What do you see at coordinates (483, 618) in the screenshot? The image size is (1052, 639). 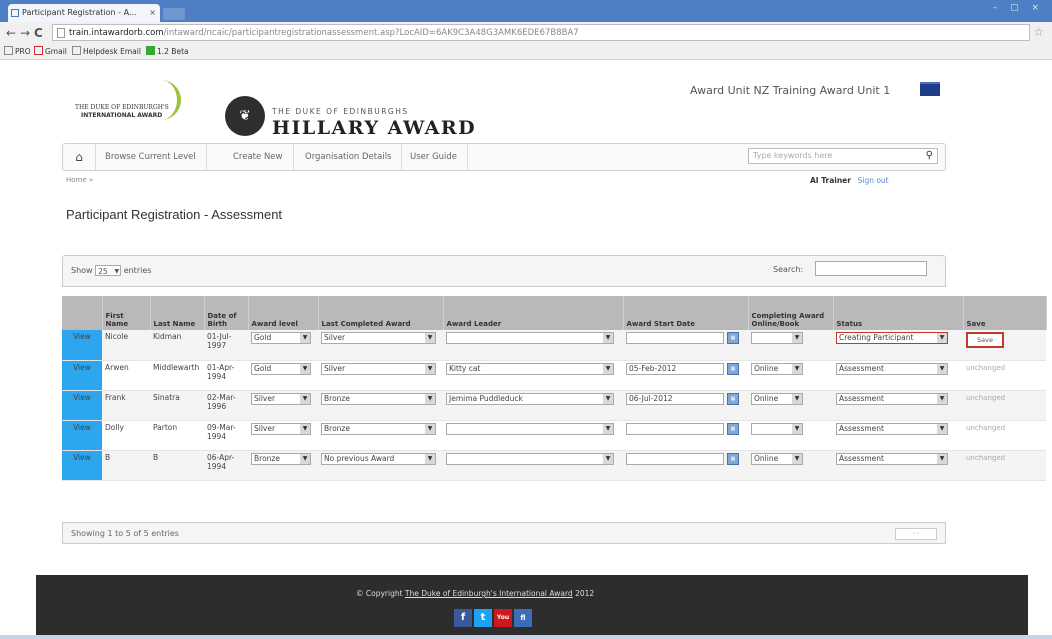 I see `twitter-icon: t` at bounding box center [483, 618].